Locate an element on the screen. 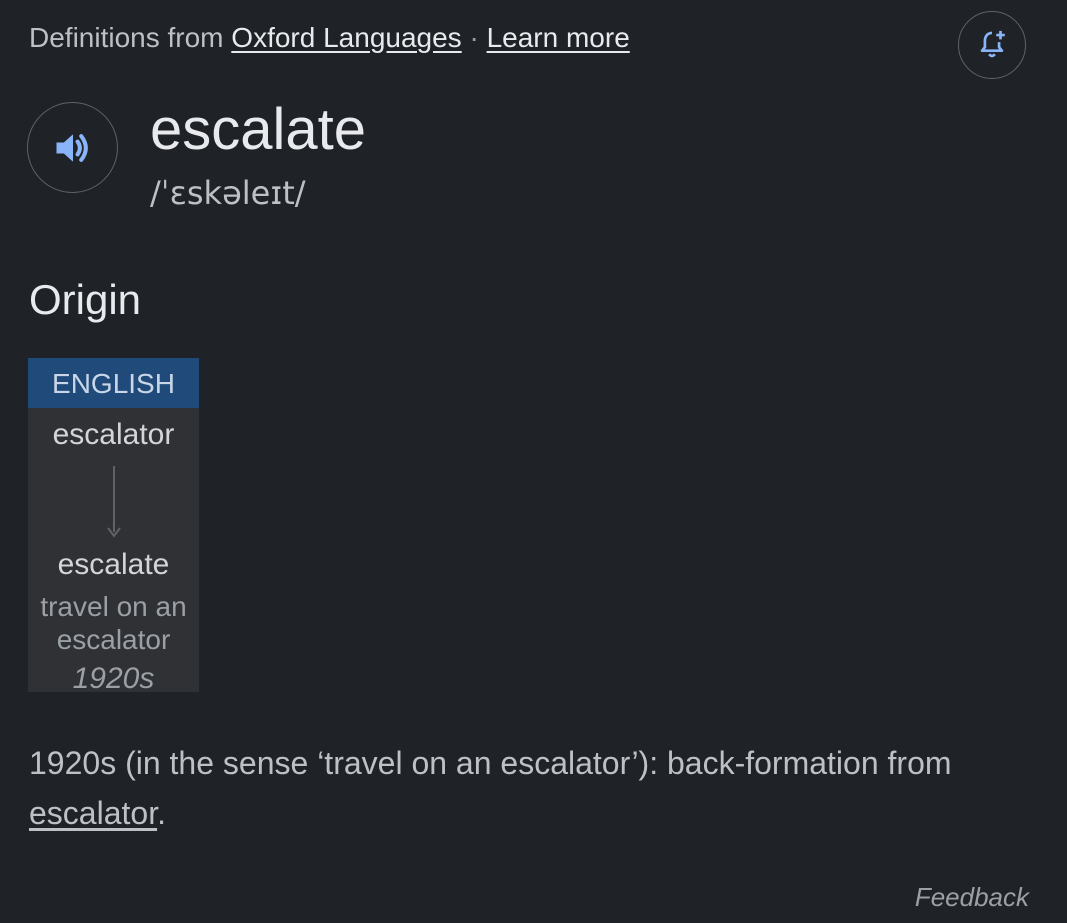 The height and width of the screenshot is (923, 1067). add-alert-button is located at coordinates (992, 45).